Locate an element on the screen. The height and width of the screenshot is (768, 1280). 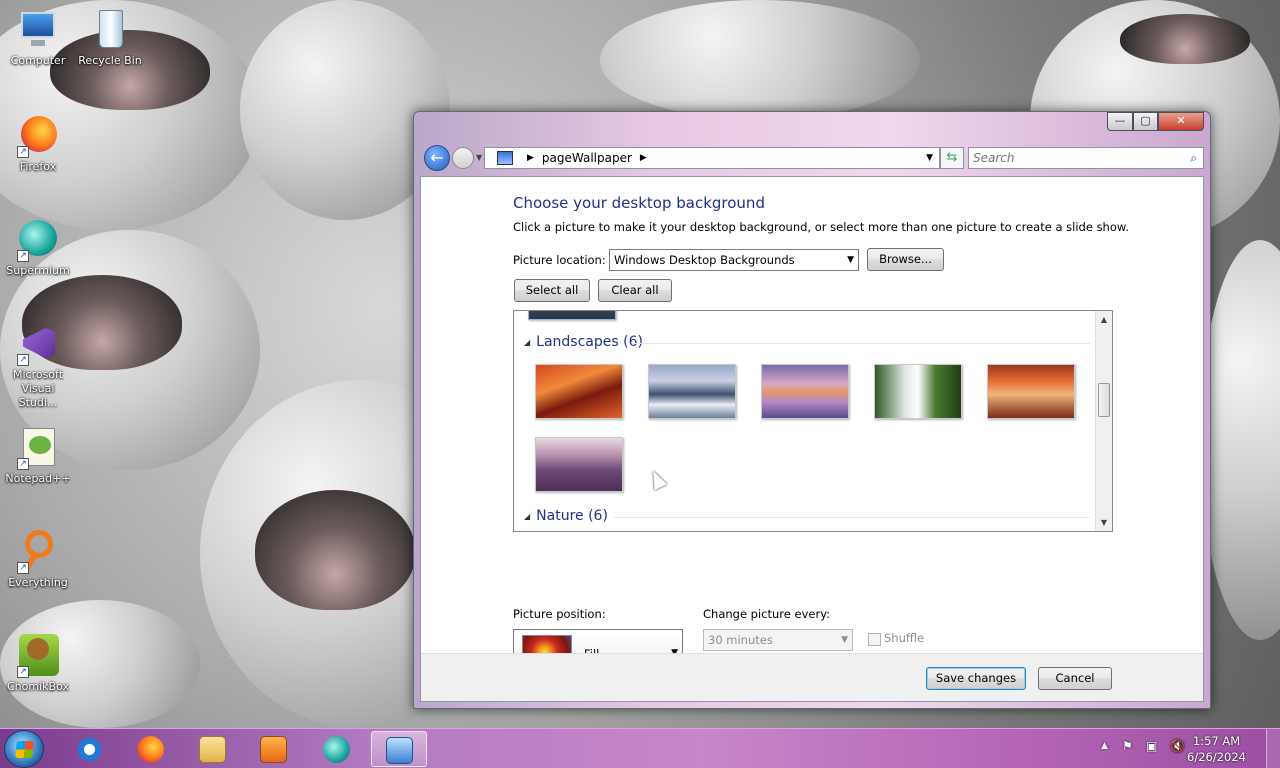
arrow-left-icon: ← is located at coordinates (437, 157).